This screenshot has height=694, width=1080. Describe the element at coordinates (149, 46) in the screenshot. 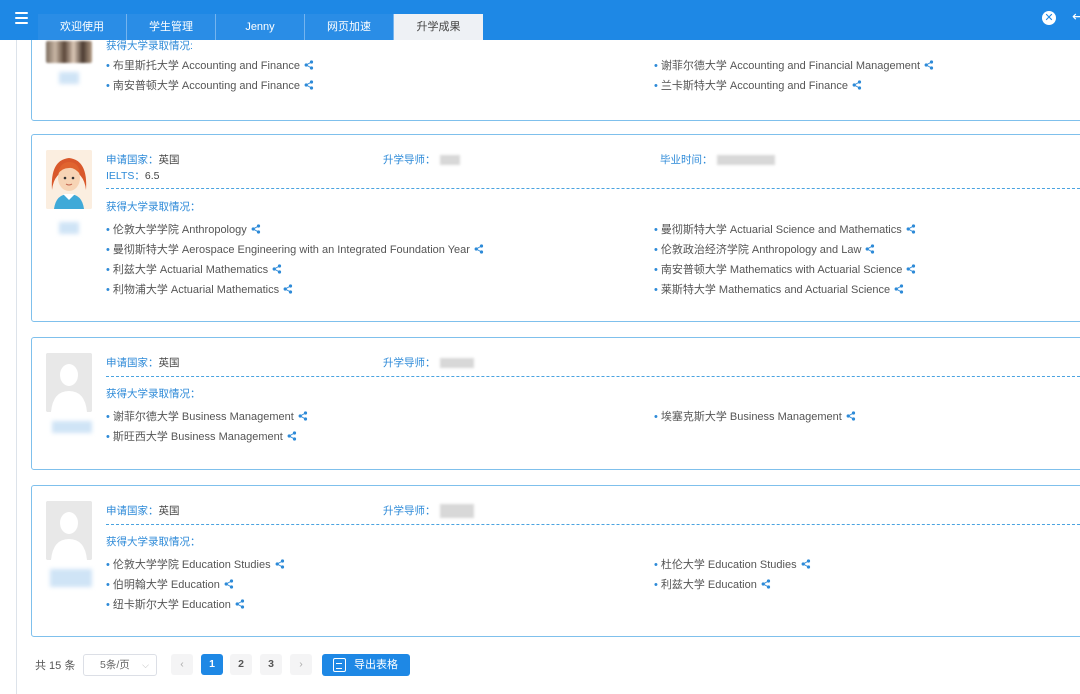

I see `offers-title: 获得大学录取情况:` at that location.